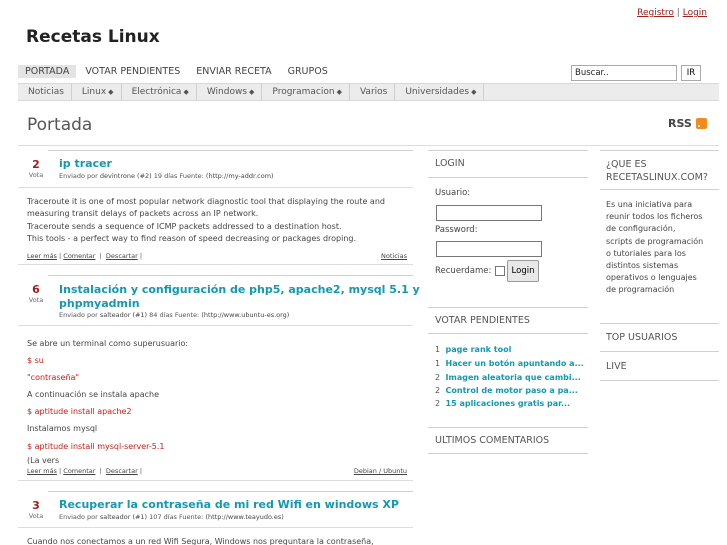 Image resolution: width=727 pixels, height=545 pixels. Describe the element at coordinates (79, 412) in the screenshot. I see `command-line: $ aptitude install apache2` at that location.